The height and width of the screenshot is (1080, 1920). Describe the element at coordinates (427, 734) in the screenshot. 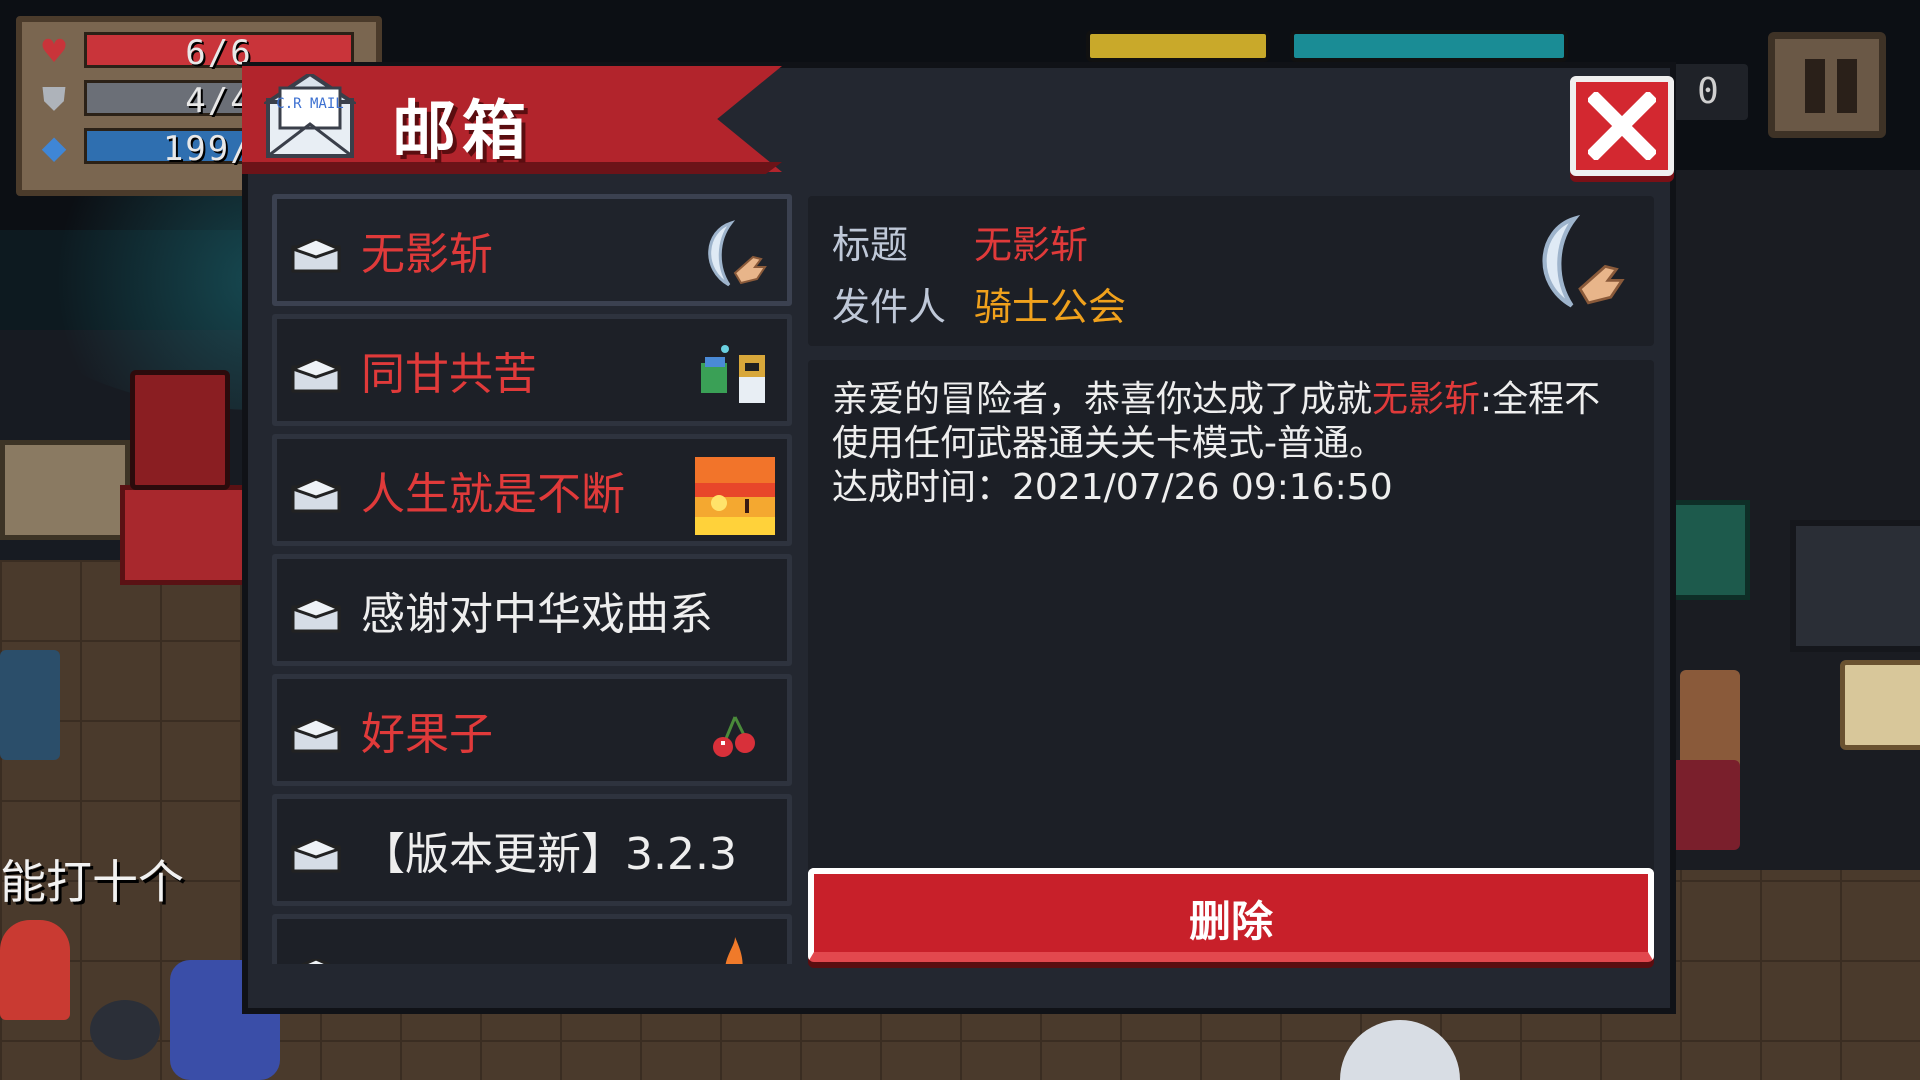

I see `mail-item-label: 好果子` at that location.